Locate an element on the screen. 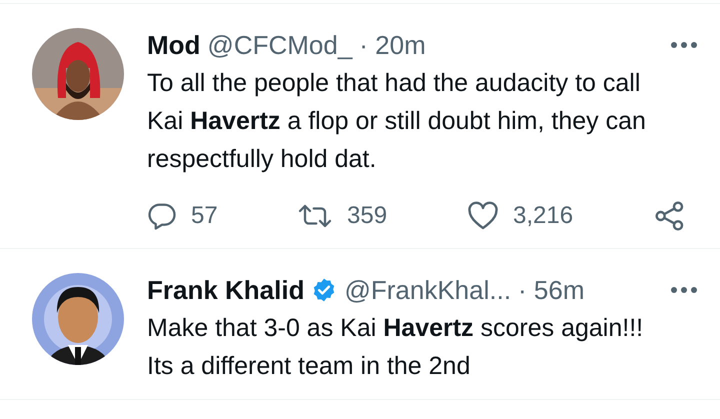  retweet-count: 359 is located at coordinates (367, 216).